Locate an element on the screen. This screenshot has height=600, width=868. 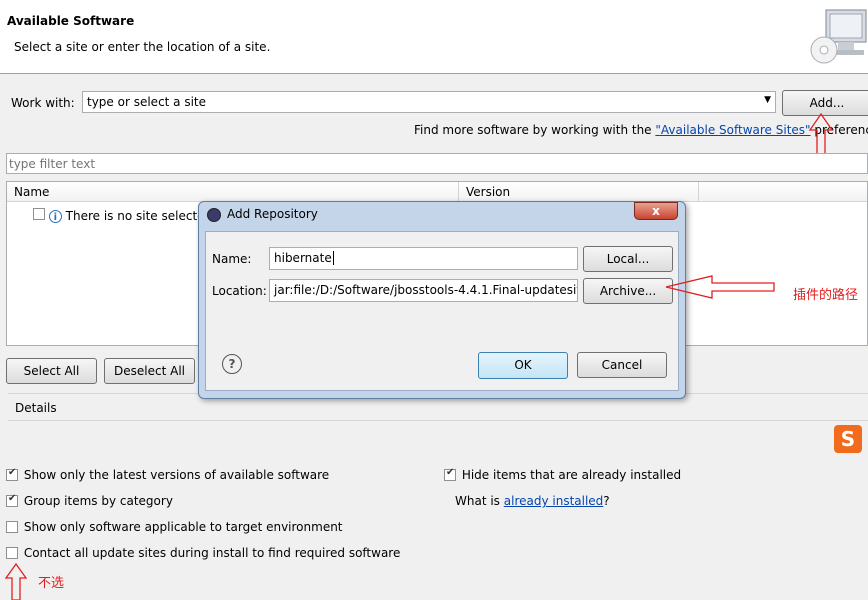
name-value: hibernate is located at coordinates (303, 258).